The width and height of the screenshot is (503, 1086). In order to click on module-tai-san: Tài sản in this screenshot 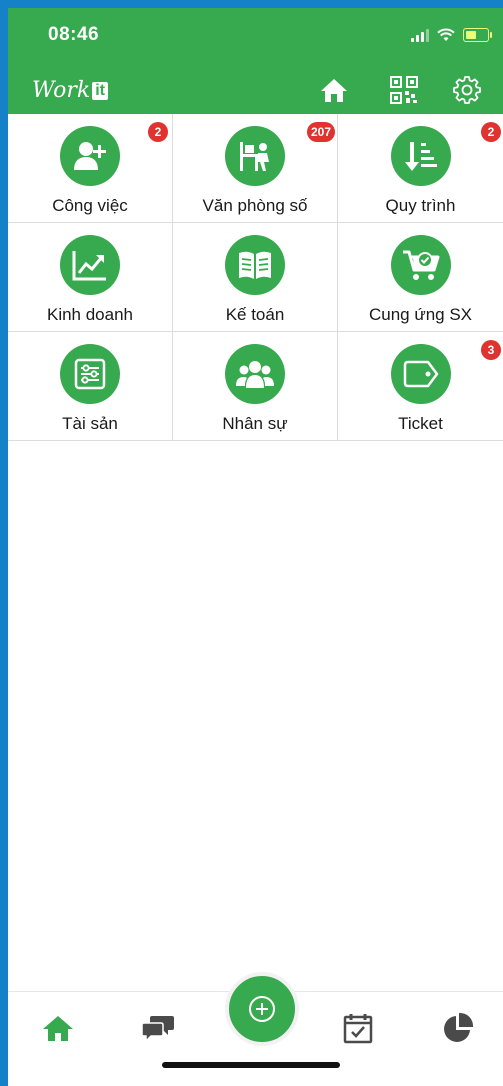, I will do `click(90, 386)`.